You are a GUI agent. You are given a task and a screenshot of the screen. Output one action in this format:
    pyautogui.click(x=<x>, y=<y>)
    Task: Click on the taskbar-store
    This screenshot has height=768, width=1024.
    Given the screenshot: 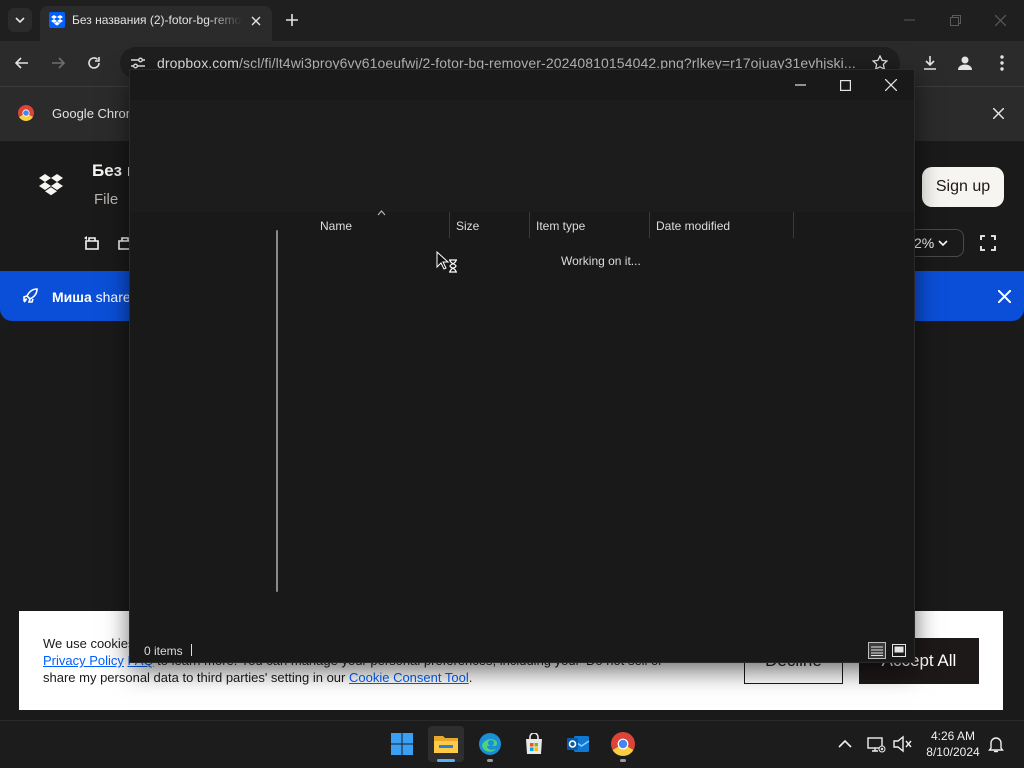 What is the action you would take?
    pyautogui.click(x=534, y=744)
    